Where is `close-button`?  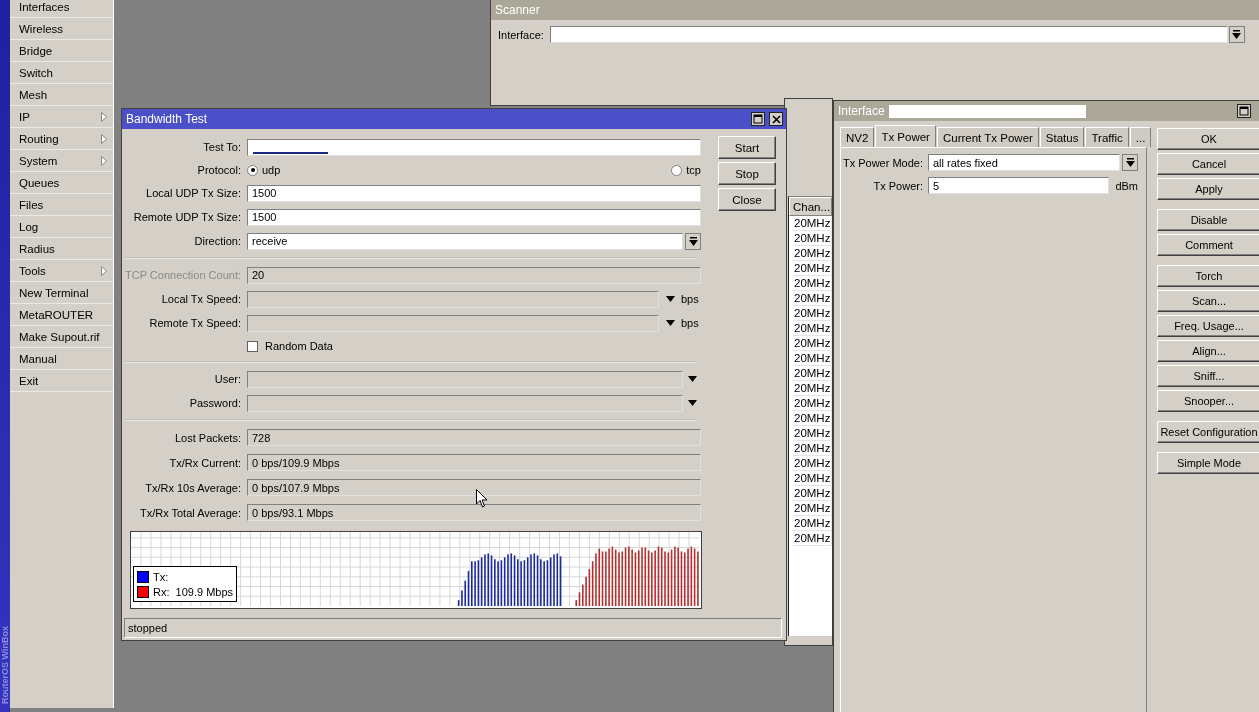
close-button is located at coordinates (776, 119).